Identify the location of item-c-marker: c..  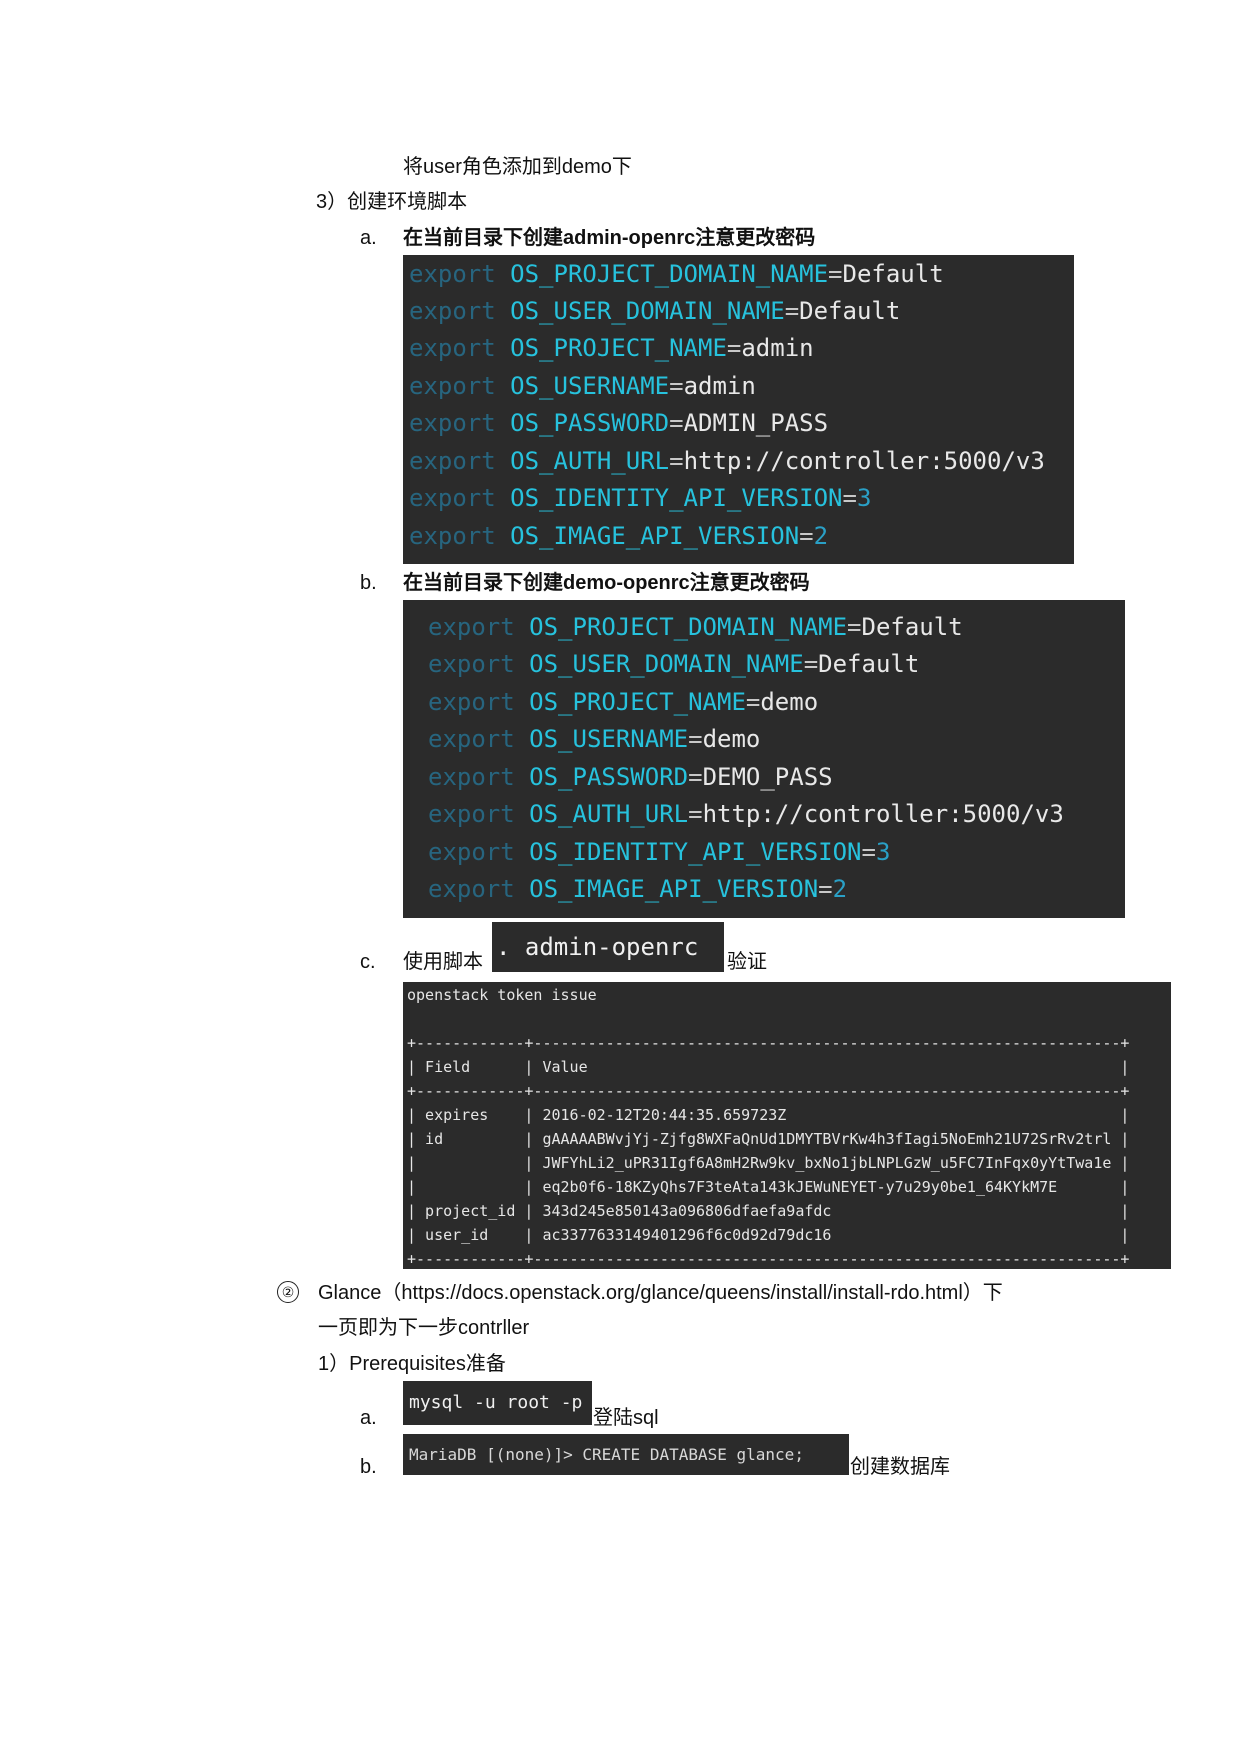
(368, 962).